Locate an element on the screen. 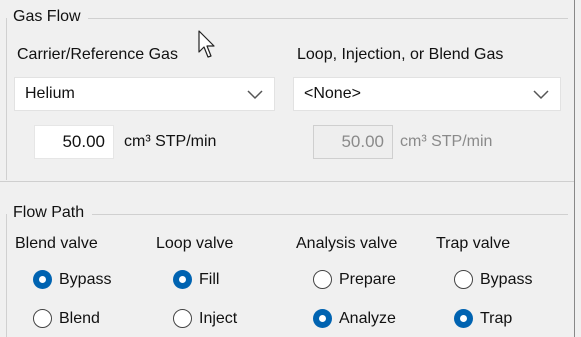  carrier-flow-input: 50.00 is located at coordinates (74, 142).